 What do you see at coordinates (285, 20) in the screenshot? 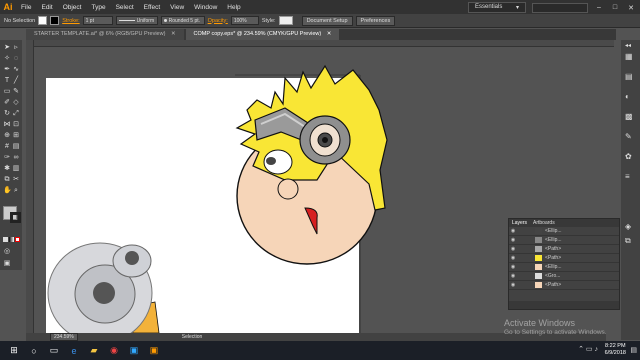
I see `style-swatch` at bounding box center [285, 20].